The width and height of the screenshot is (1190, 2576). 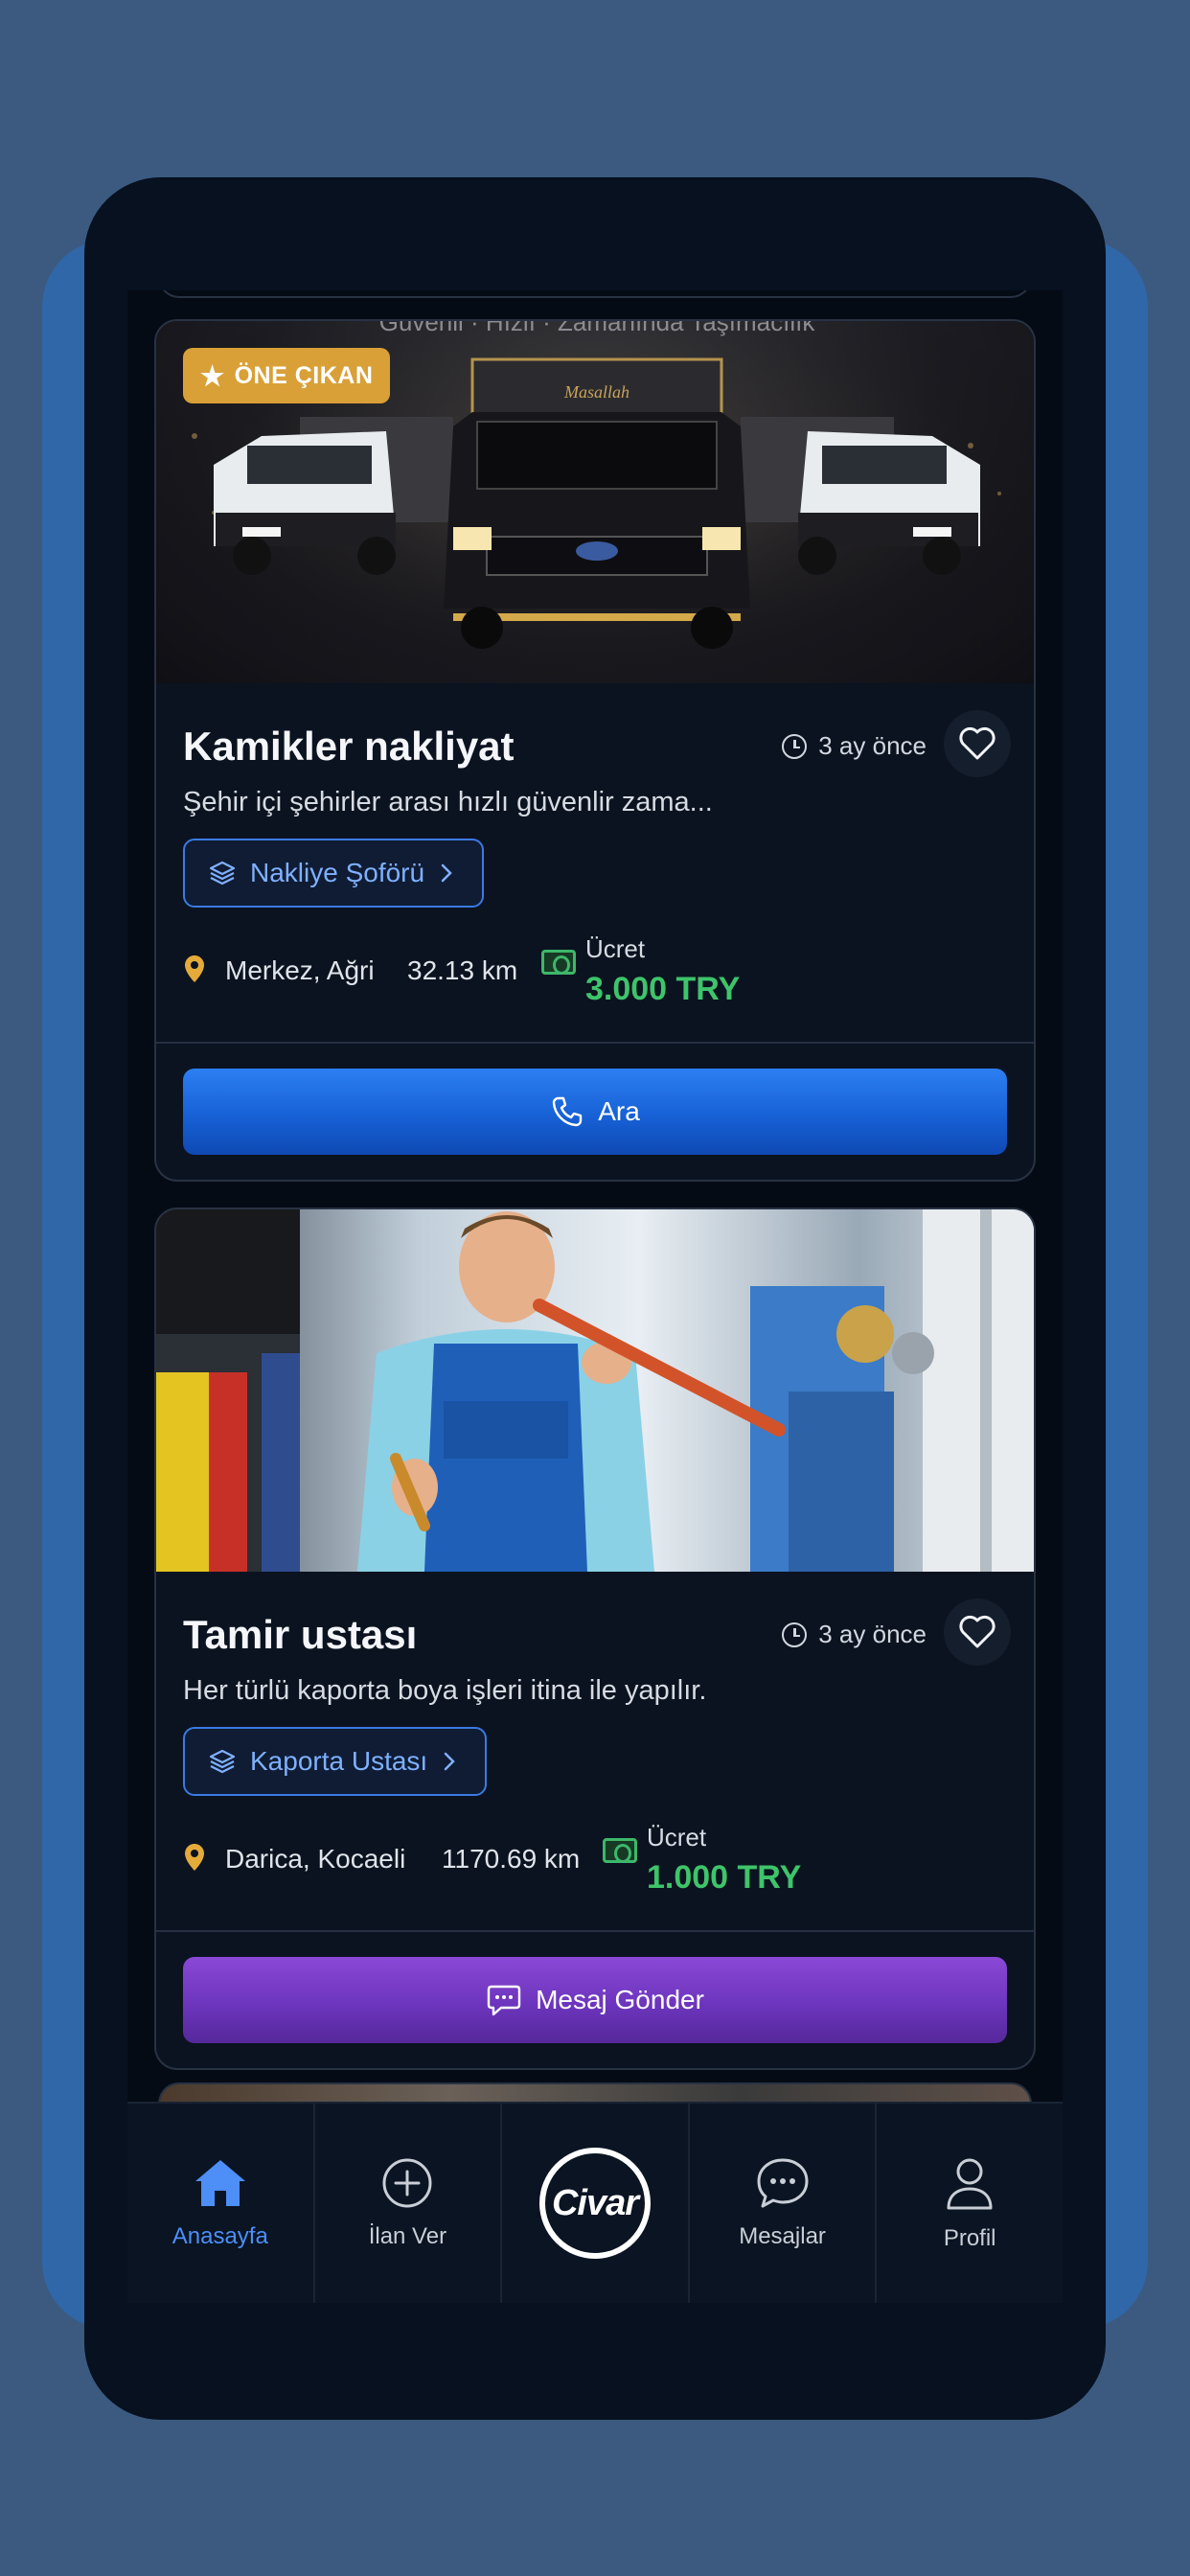 I want to click on tab-home-label: Anasayfa, so click(x=220, y=2236).